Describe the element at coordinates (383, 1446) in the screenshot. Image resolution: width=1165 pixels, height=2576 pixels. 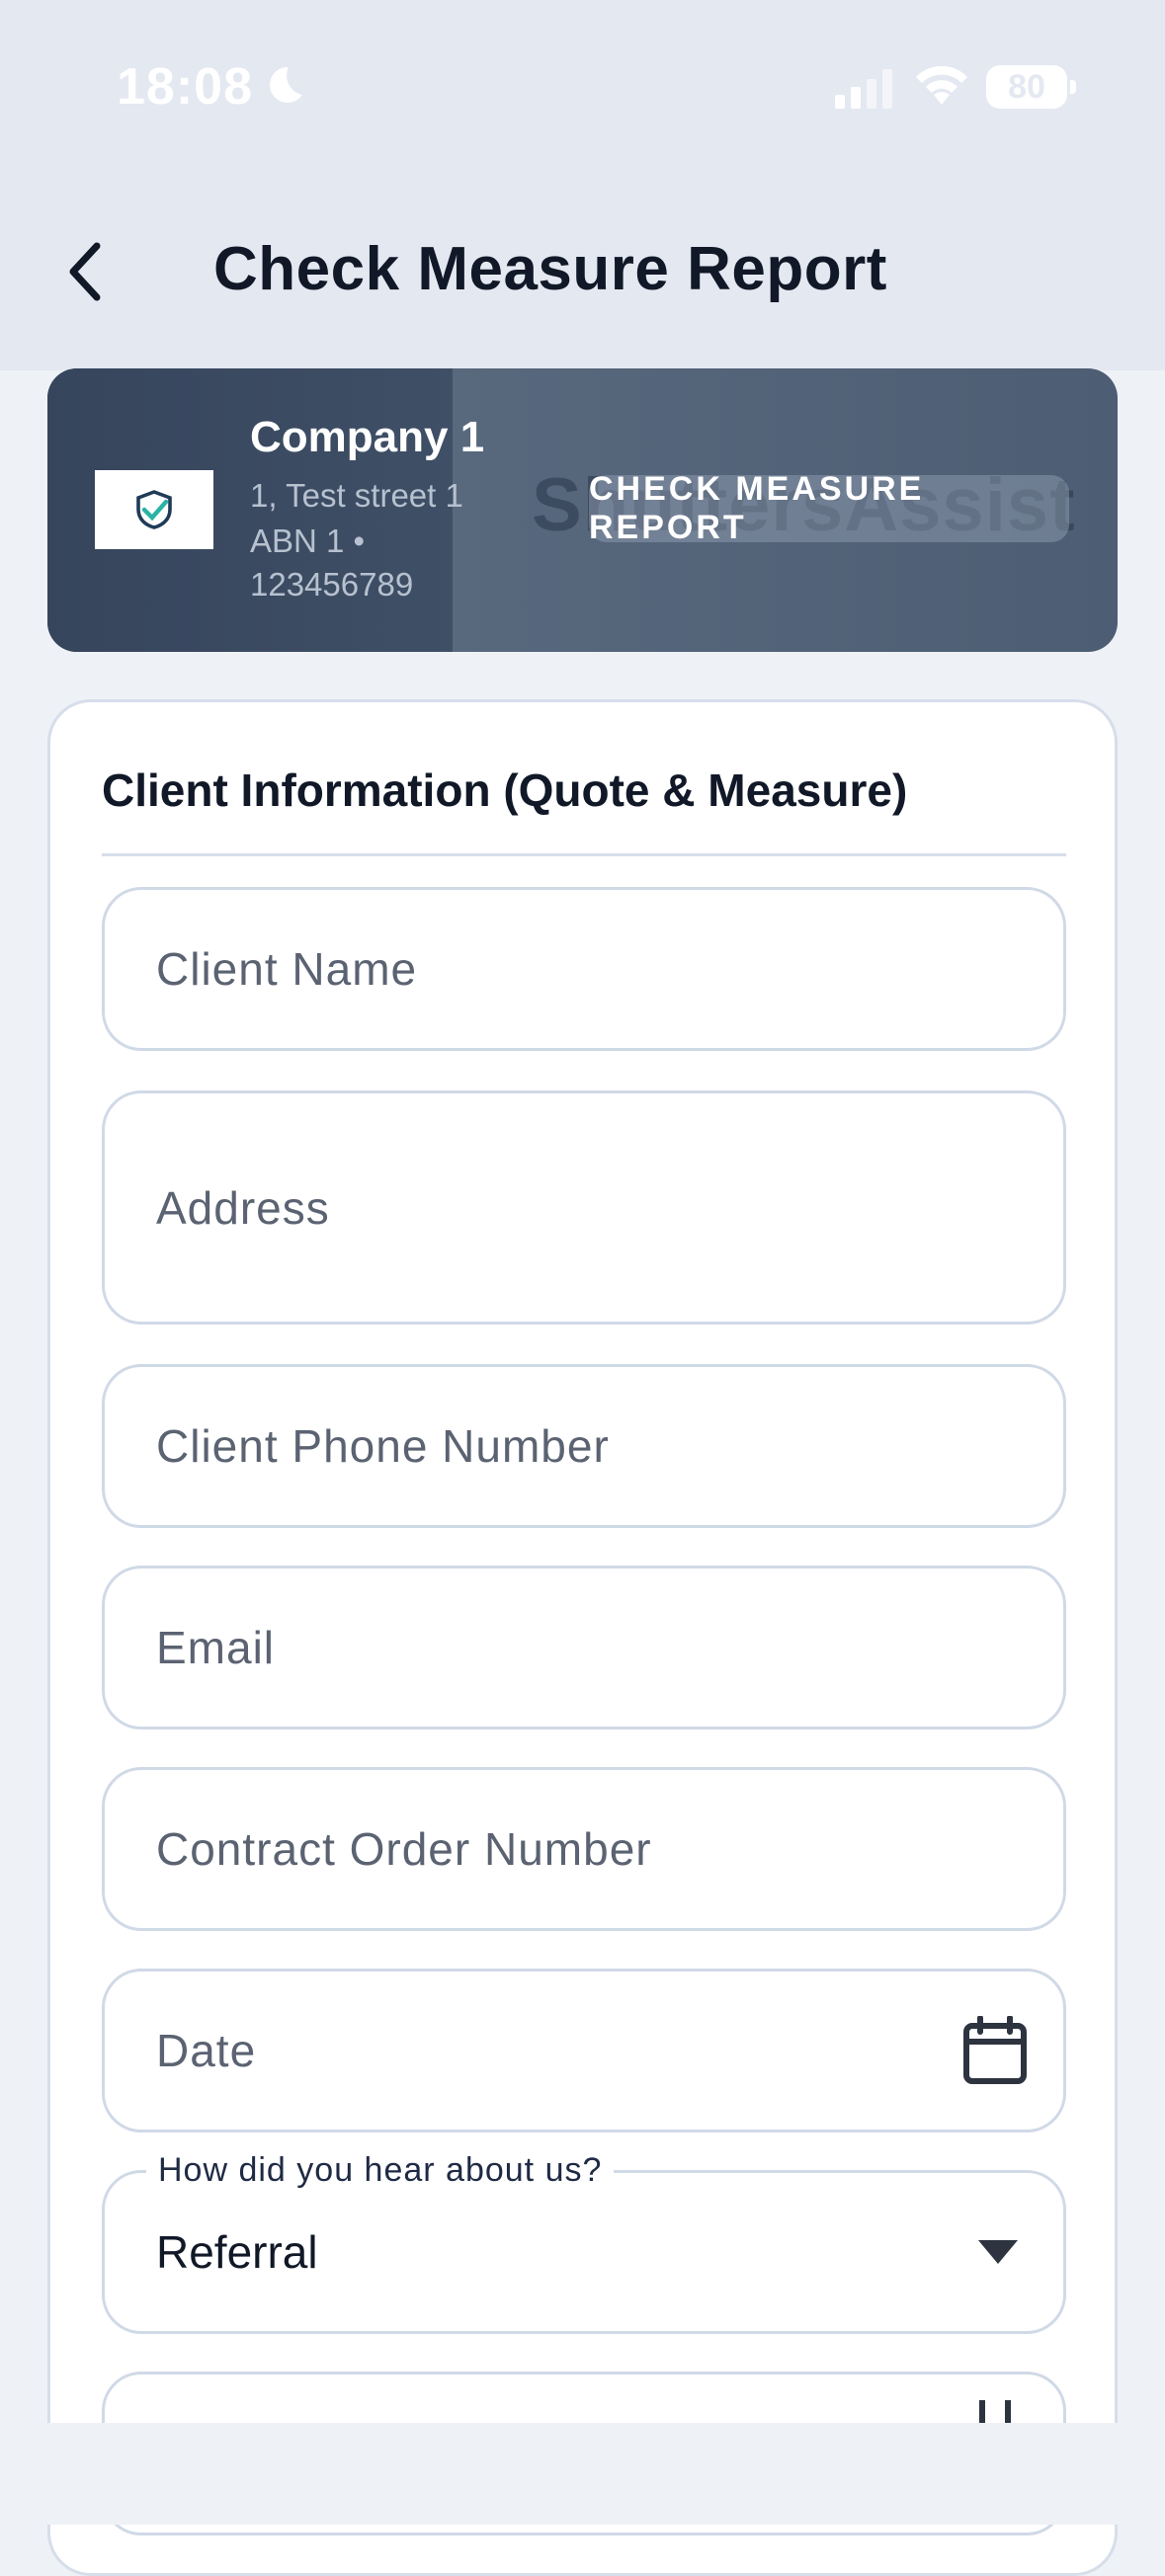
I see `client-phone-placeholder: Client Phone Number` at that location.